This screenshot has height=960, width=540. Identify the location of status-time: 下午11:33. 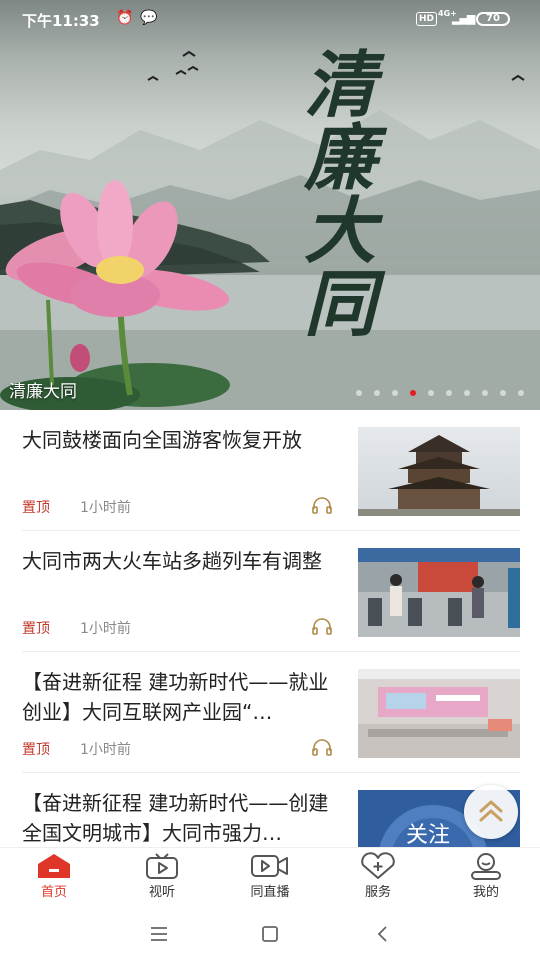
(61, 21).